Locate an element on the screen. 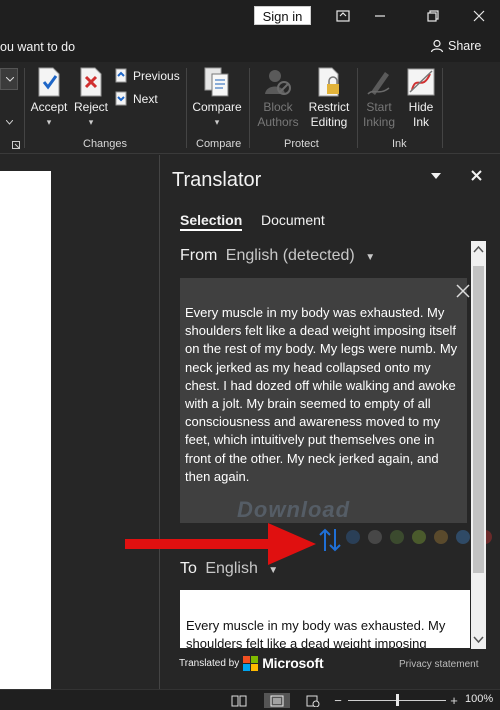 The height and width of the screenshot is (710, 500). reject-button: Reject ▾ is located at coordinates (91, 98).